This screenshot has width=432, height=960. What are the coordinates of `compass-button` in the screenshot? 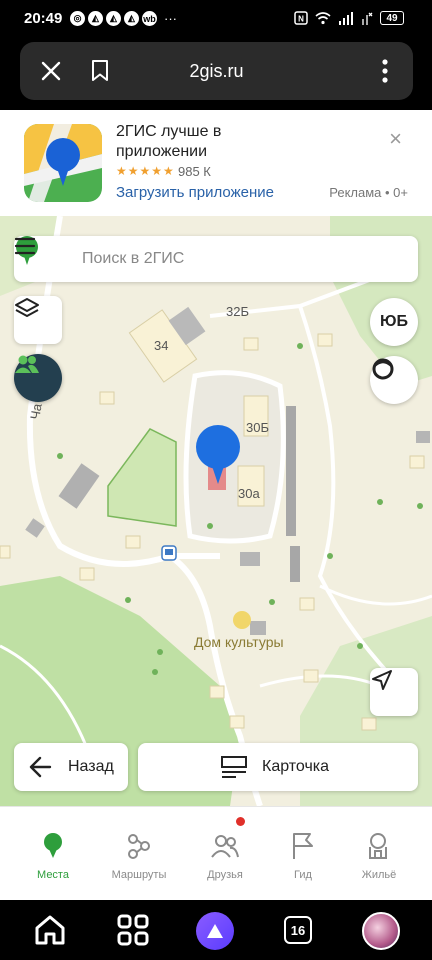 It's located at (394, 380).